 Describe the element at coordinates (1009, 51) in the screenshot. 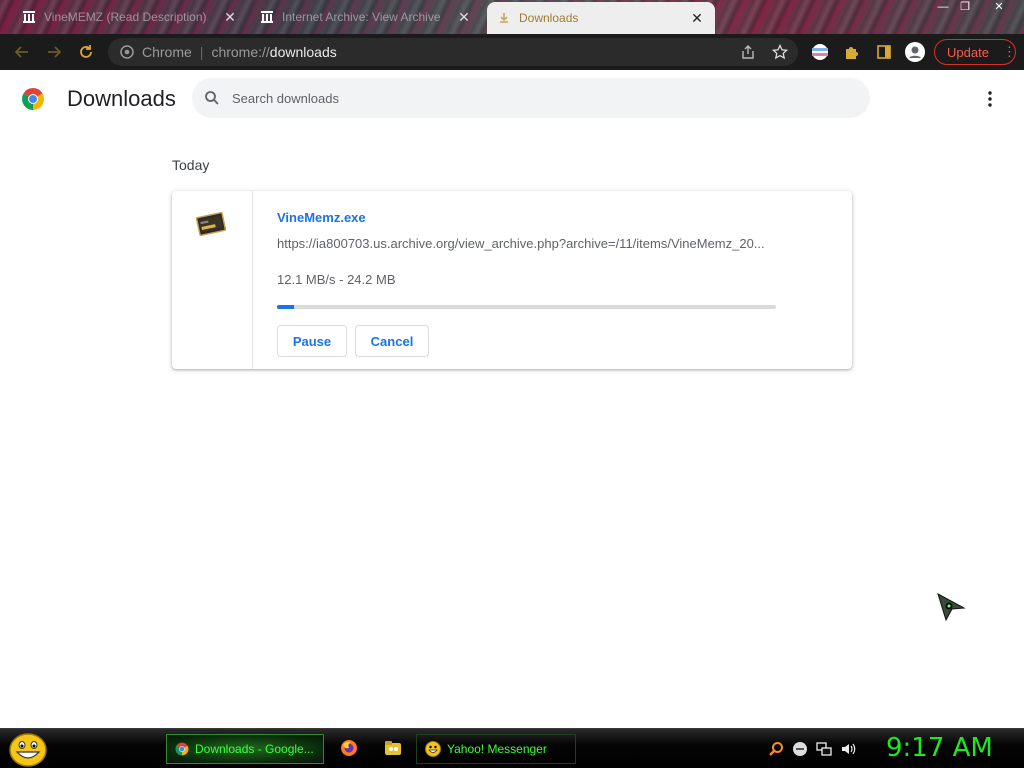

I see `kebab-menu-icon: ⋮` at that location.